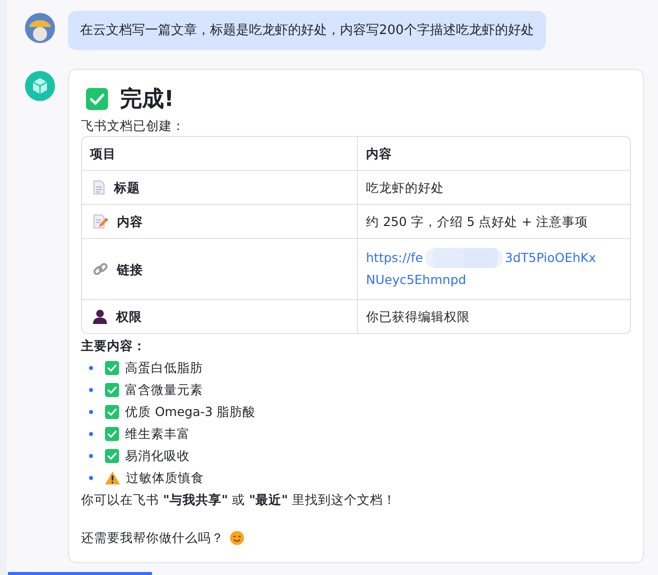  I want to click on link-text: https://fe, so click(394, 258).